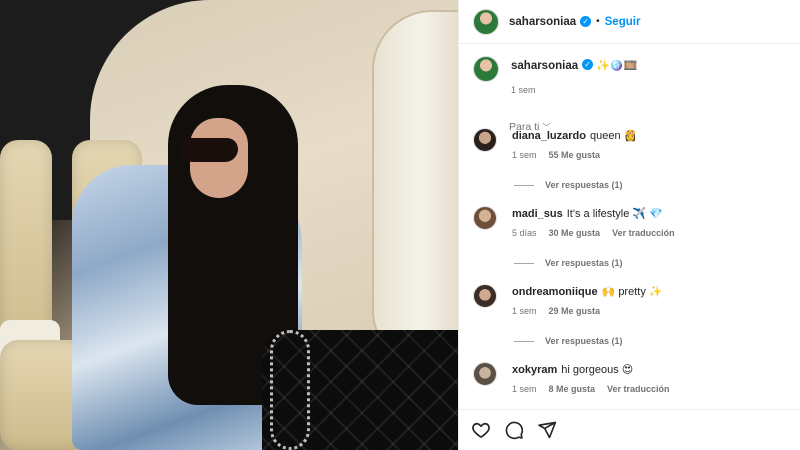  I want to click on caption-time: 1 sem, so click(574, 90).